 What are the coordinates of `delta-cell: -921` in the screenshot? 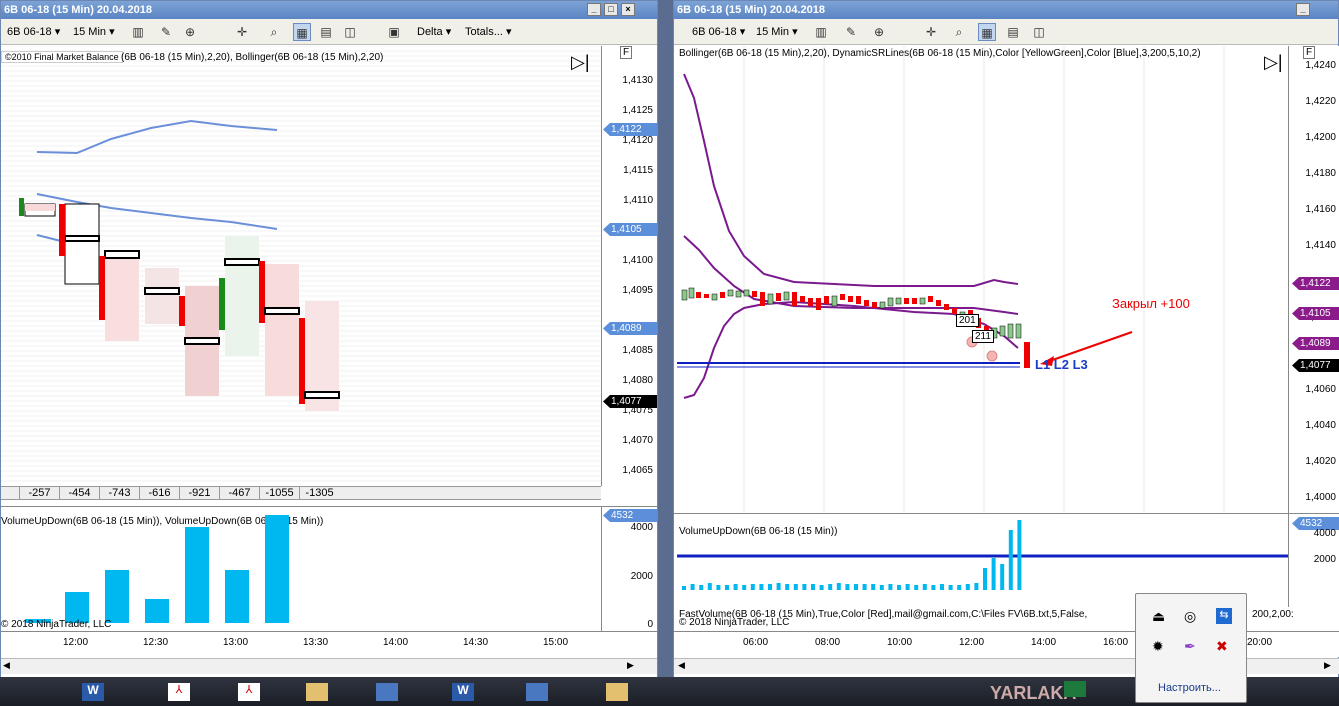 It's located at (199, 493).